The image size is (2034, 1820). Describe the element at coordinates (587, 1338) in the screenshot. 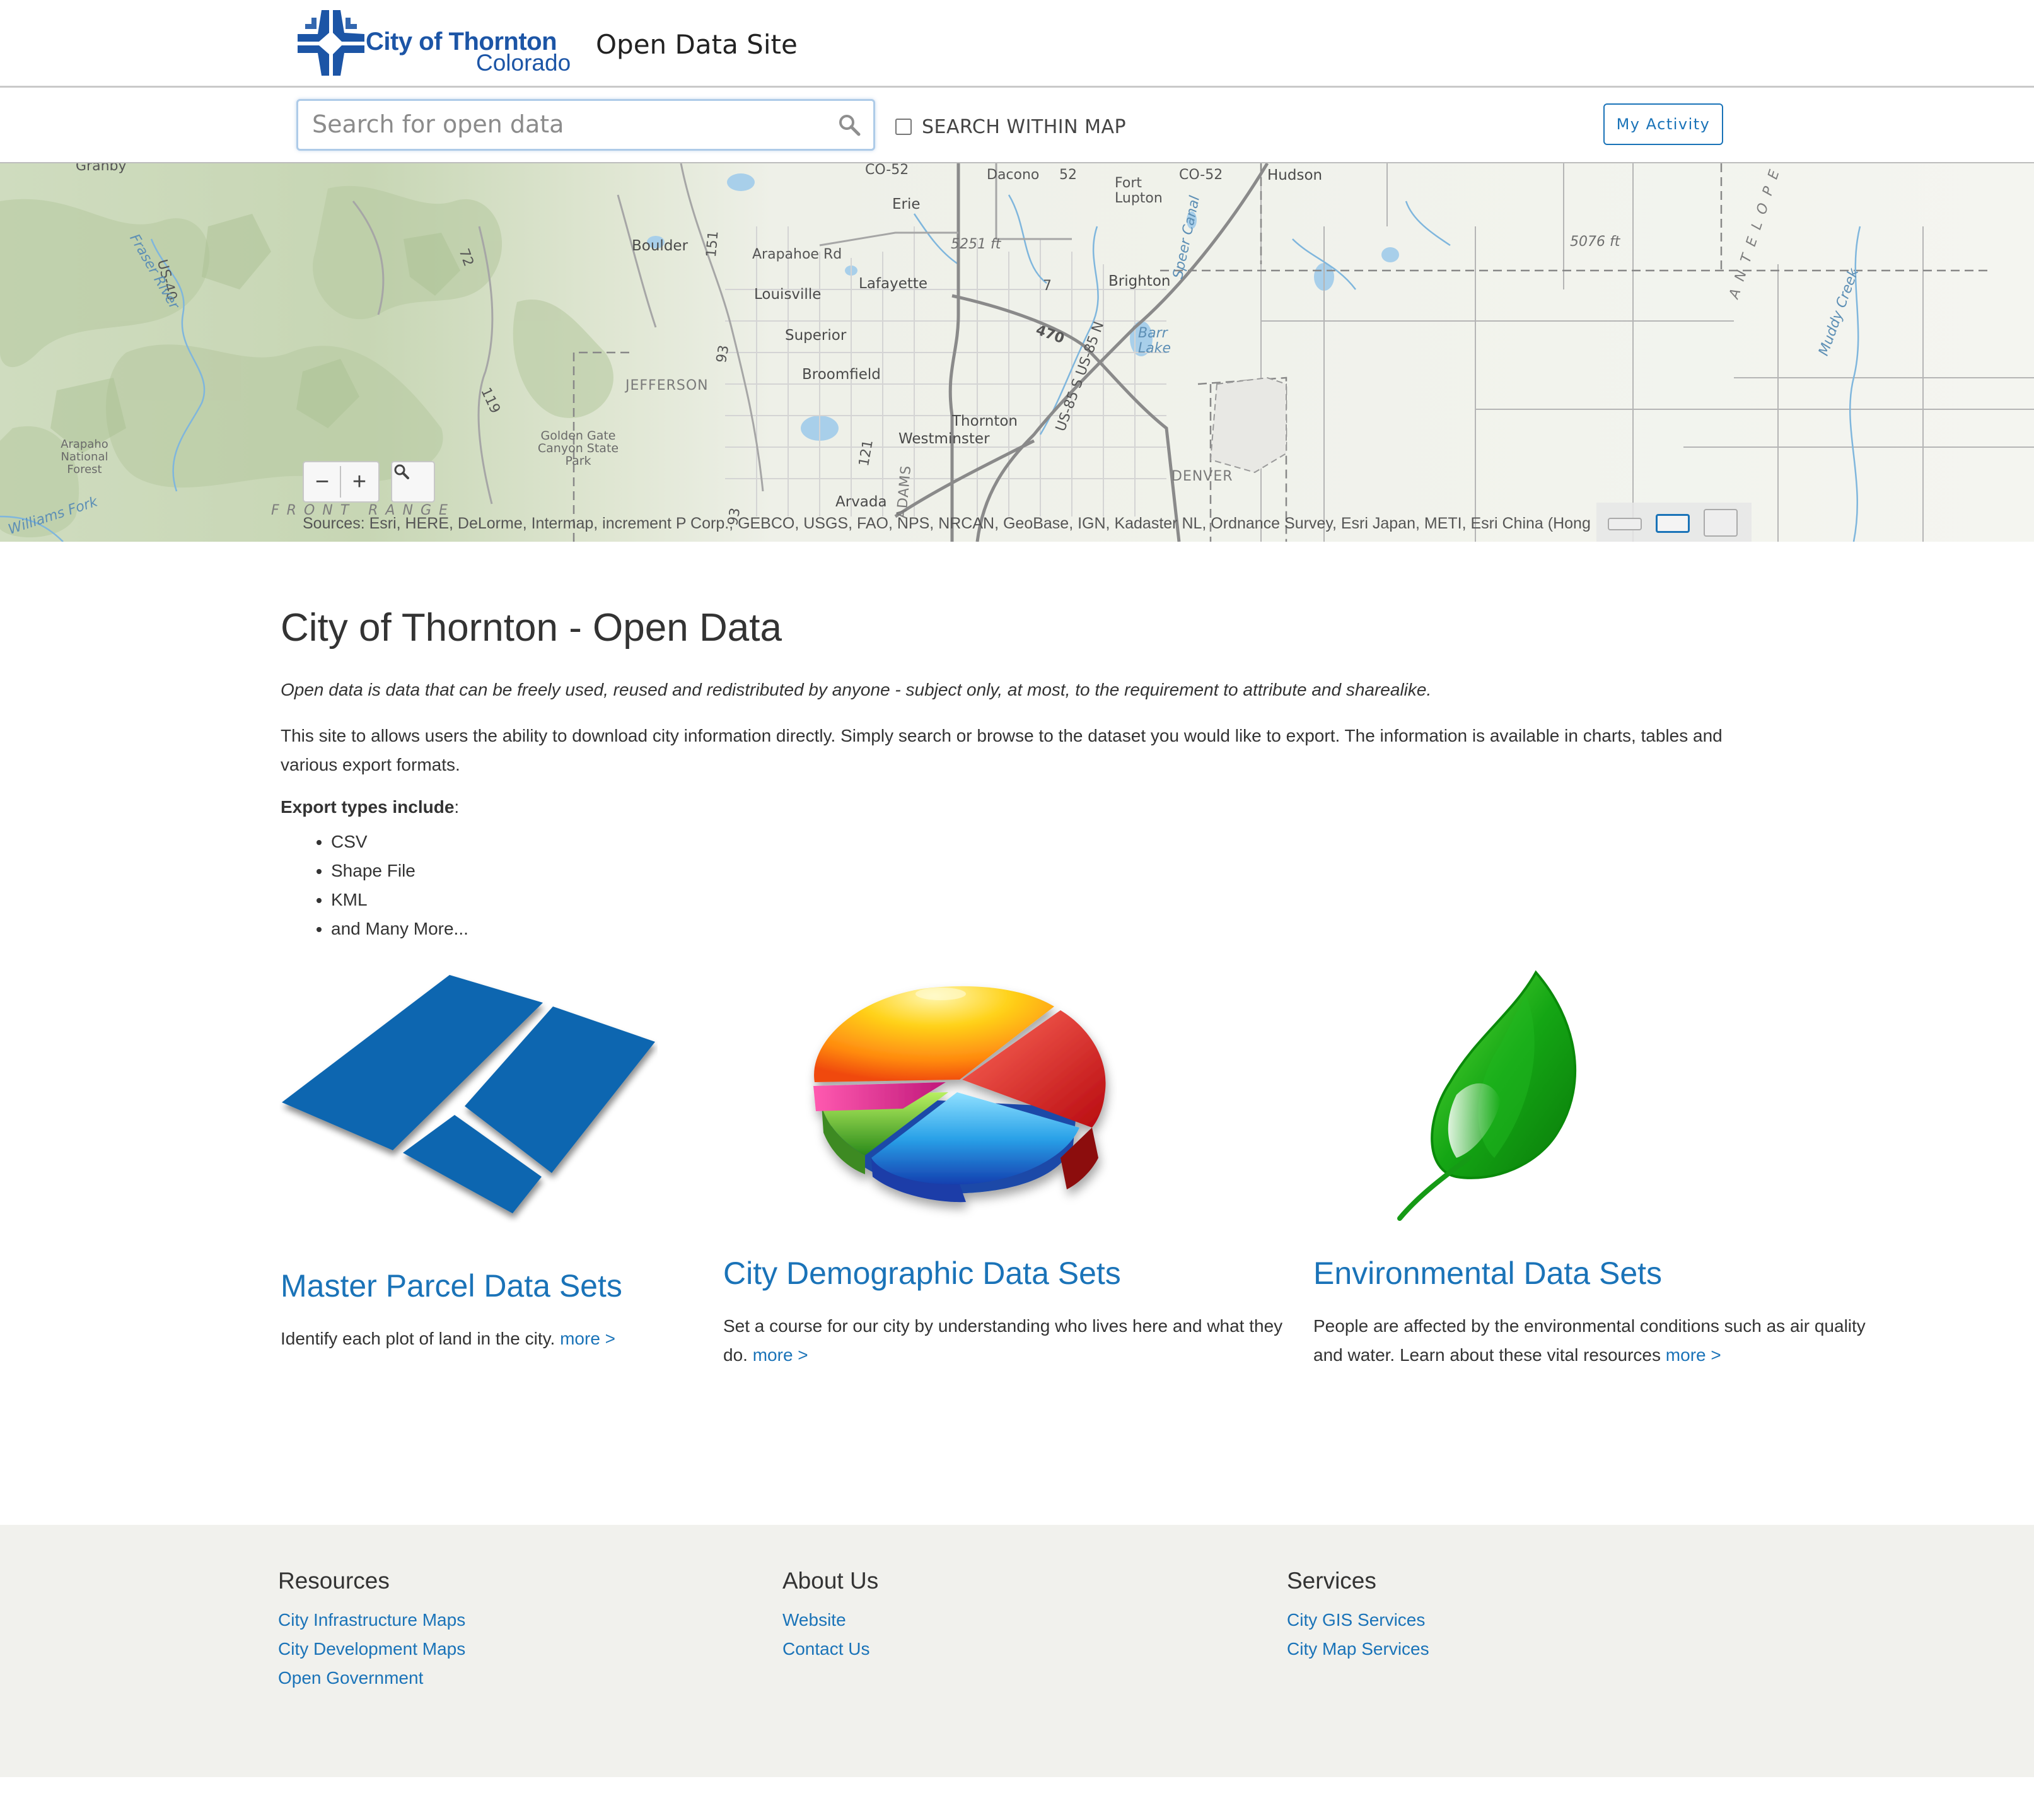

I see `parcel-more-link: more >` at that location.